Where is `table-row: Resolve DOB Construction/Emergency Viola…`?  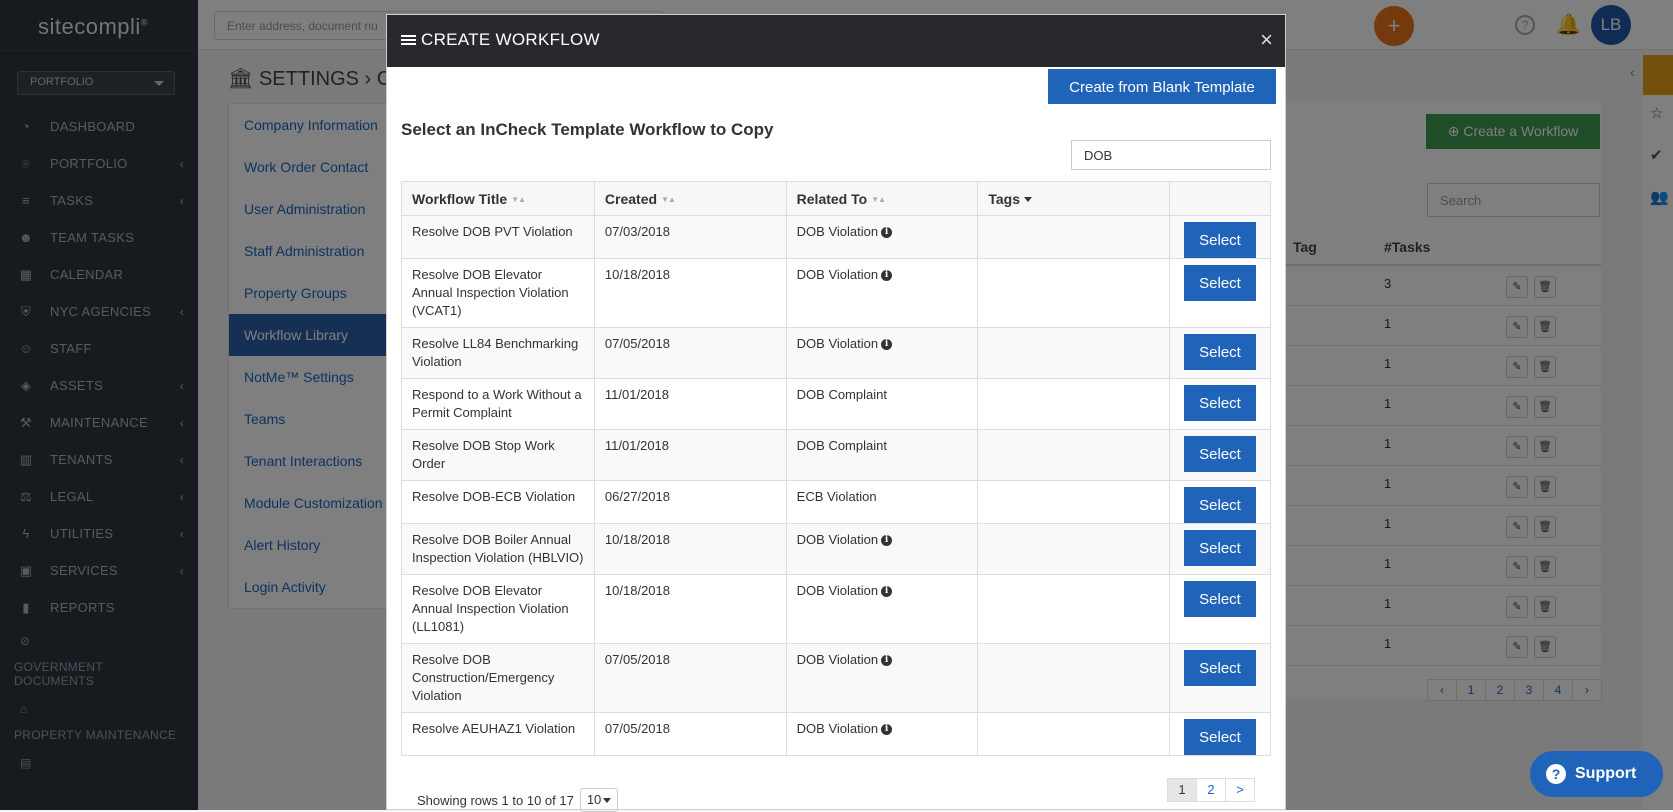 table-row: Resolve DOB Construction/Emergency Viola… is located at coordinates (836, 678).